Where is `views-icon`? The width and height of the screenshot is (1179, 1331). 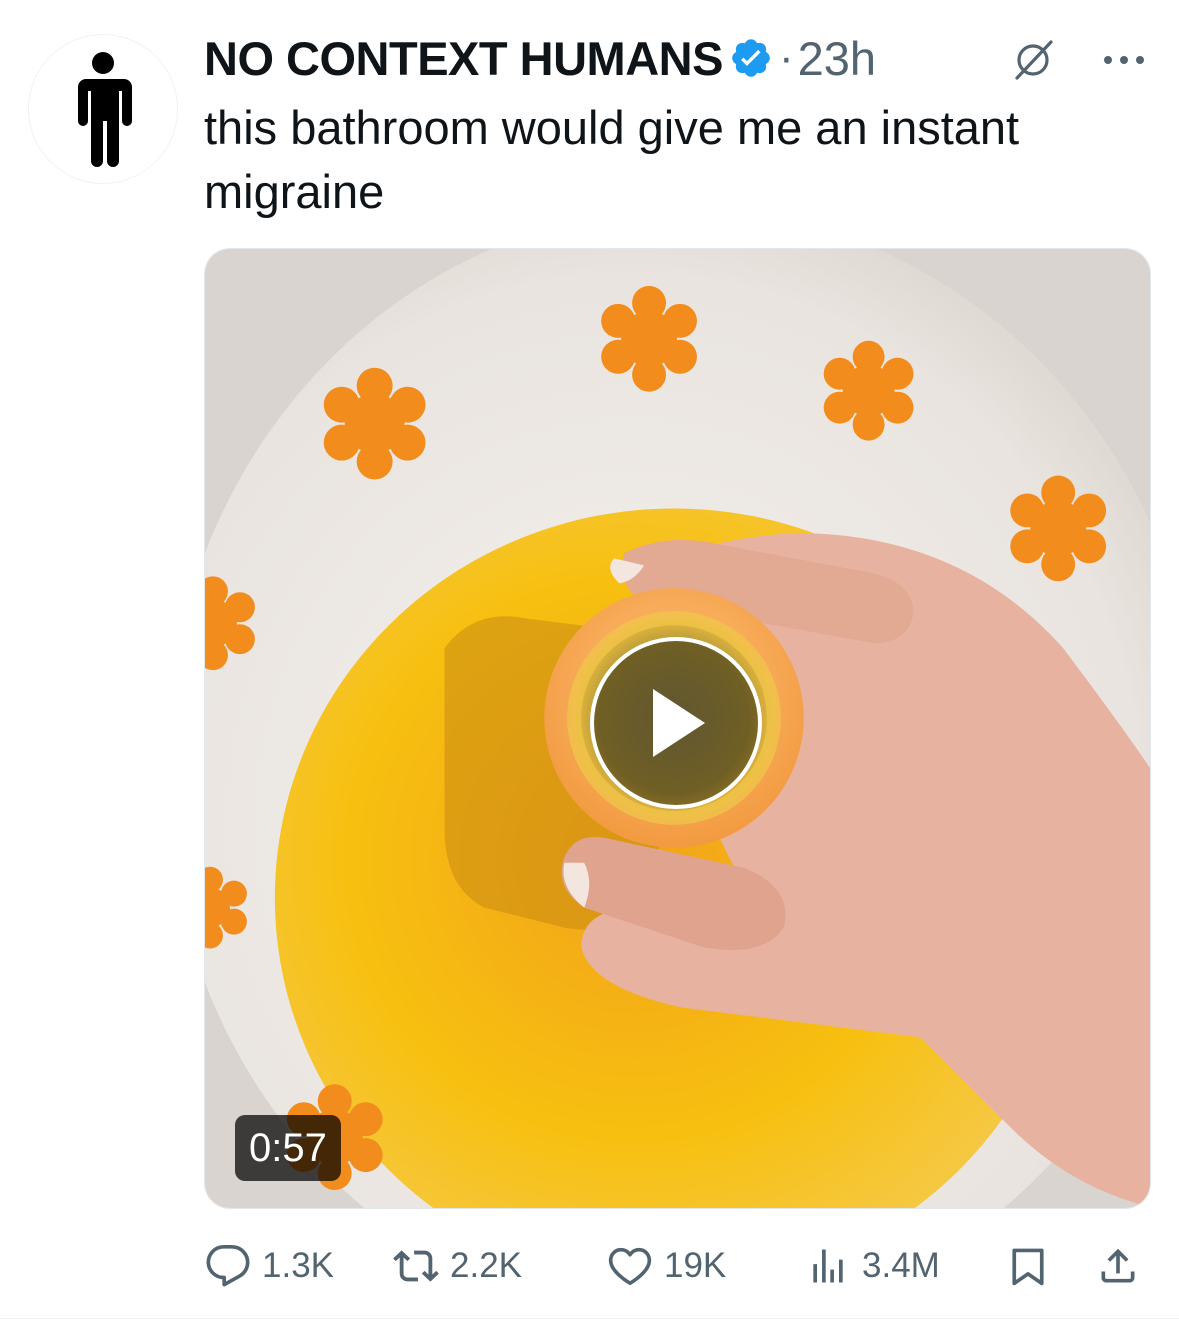
views-icon is located at coordinates (828, 1266).